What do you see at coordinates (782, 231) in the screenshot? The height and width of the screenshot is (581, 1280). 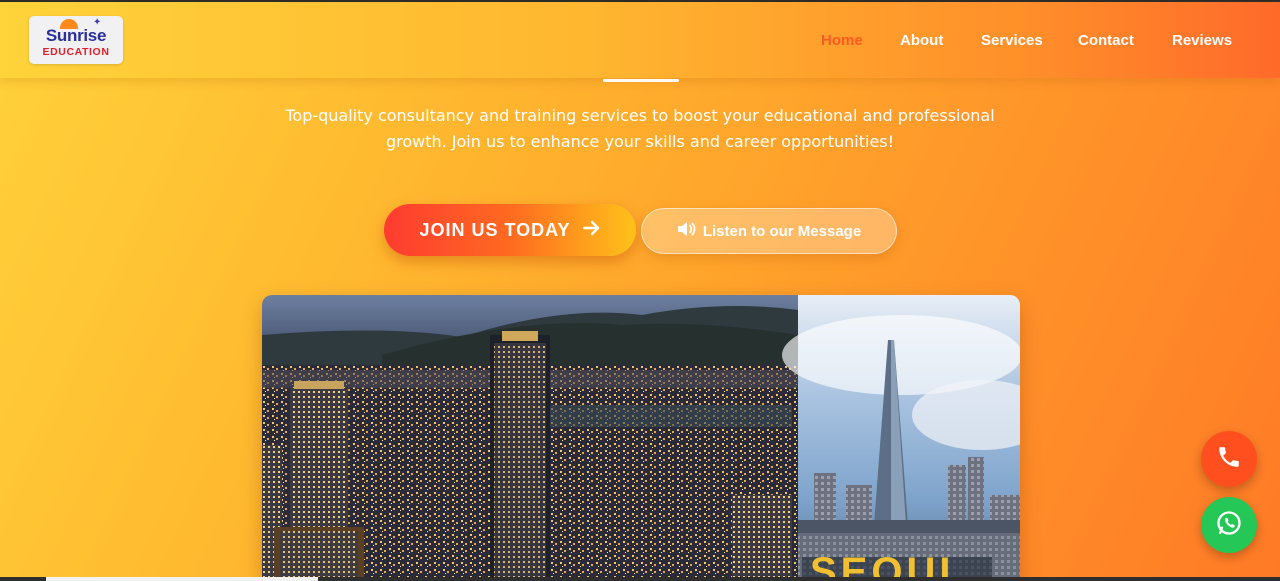 I see `listen-message-label: Listen to our Message` at bounding box center [782, 231].